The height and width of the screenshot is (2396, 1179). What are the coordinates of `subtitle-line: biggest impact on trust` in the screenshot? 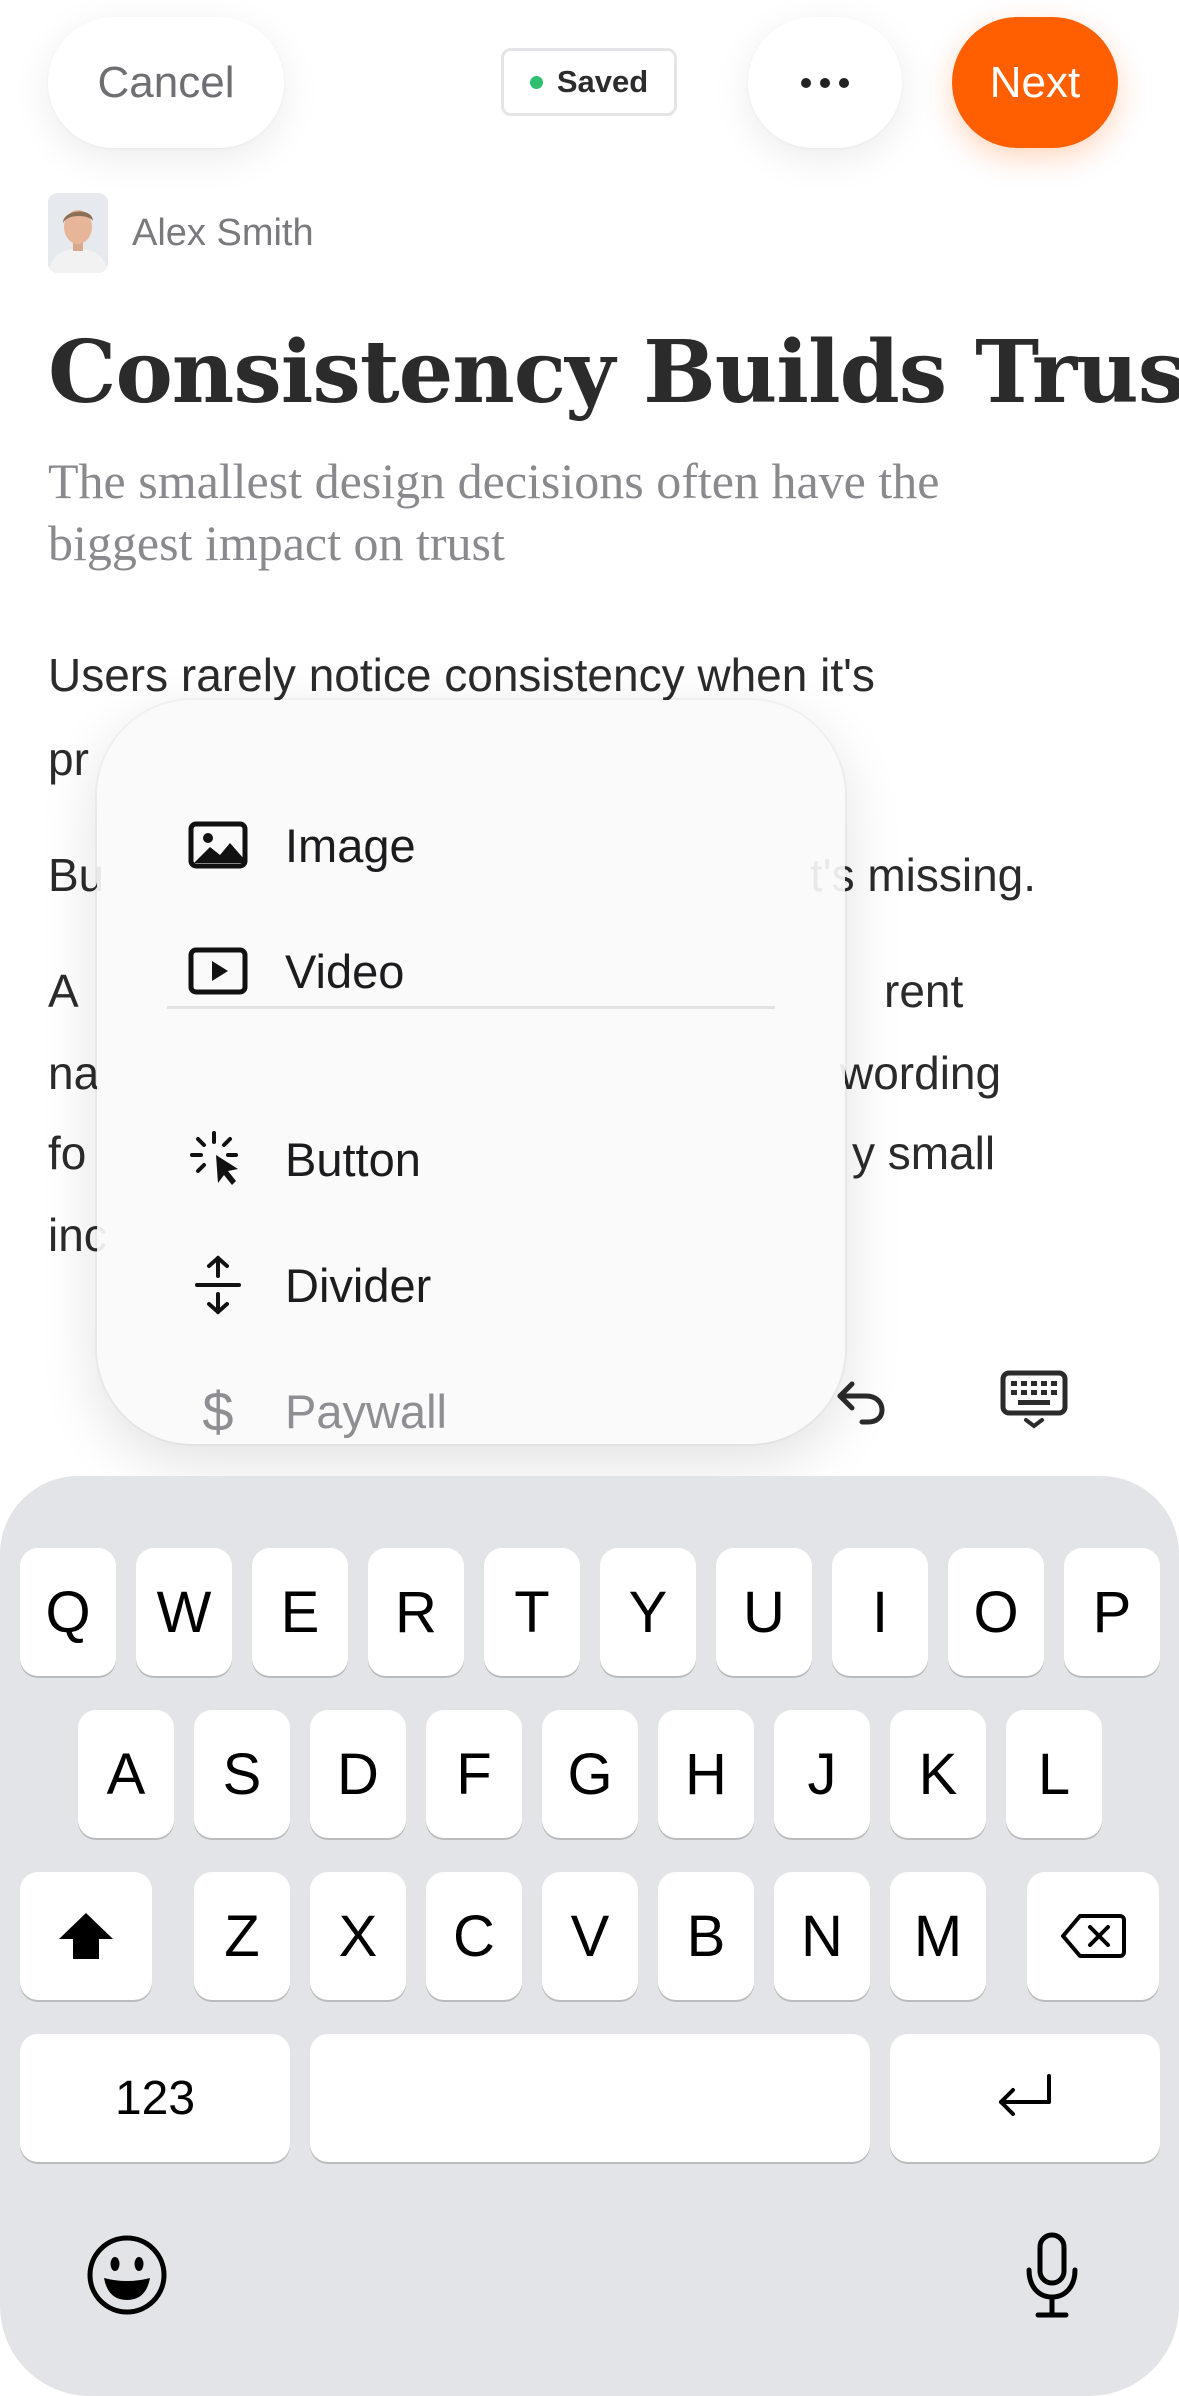 It's located at (276, 543).